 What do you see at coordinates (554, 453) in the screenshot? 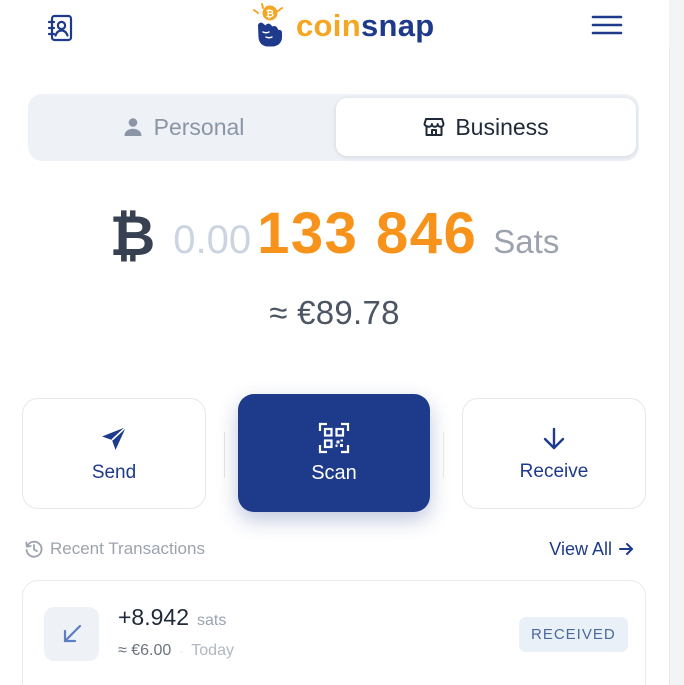
I see `receive-button: Receive` at bounding box center [554, 453].